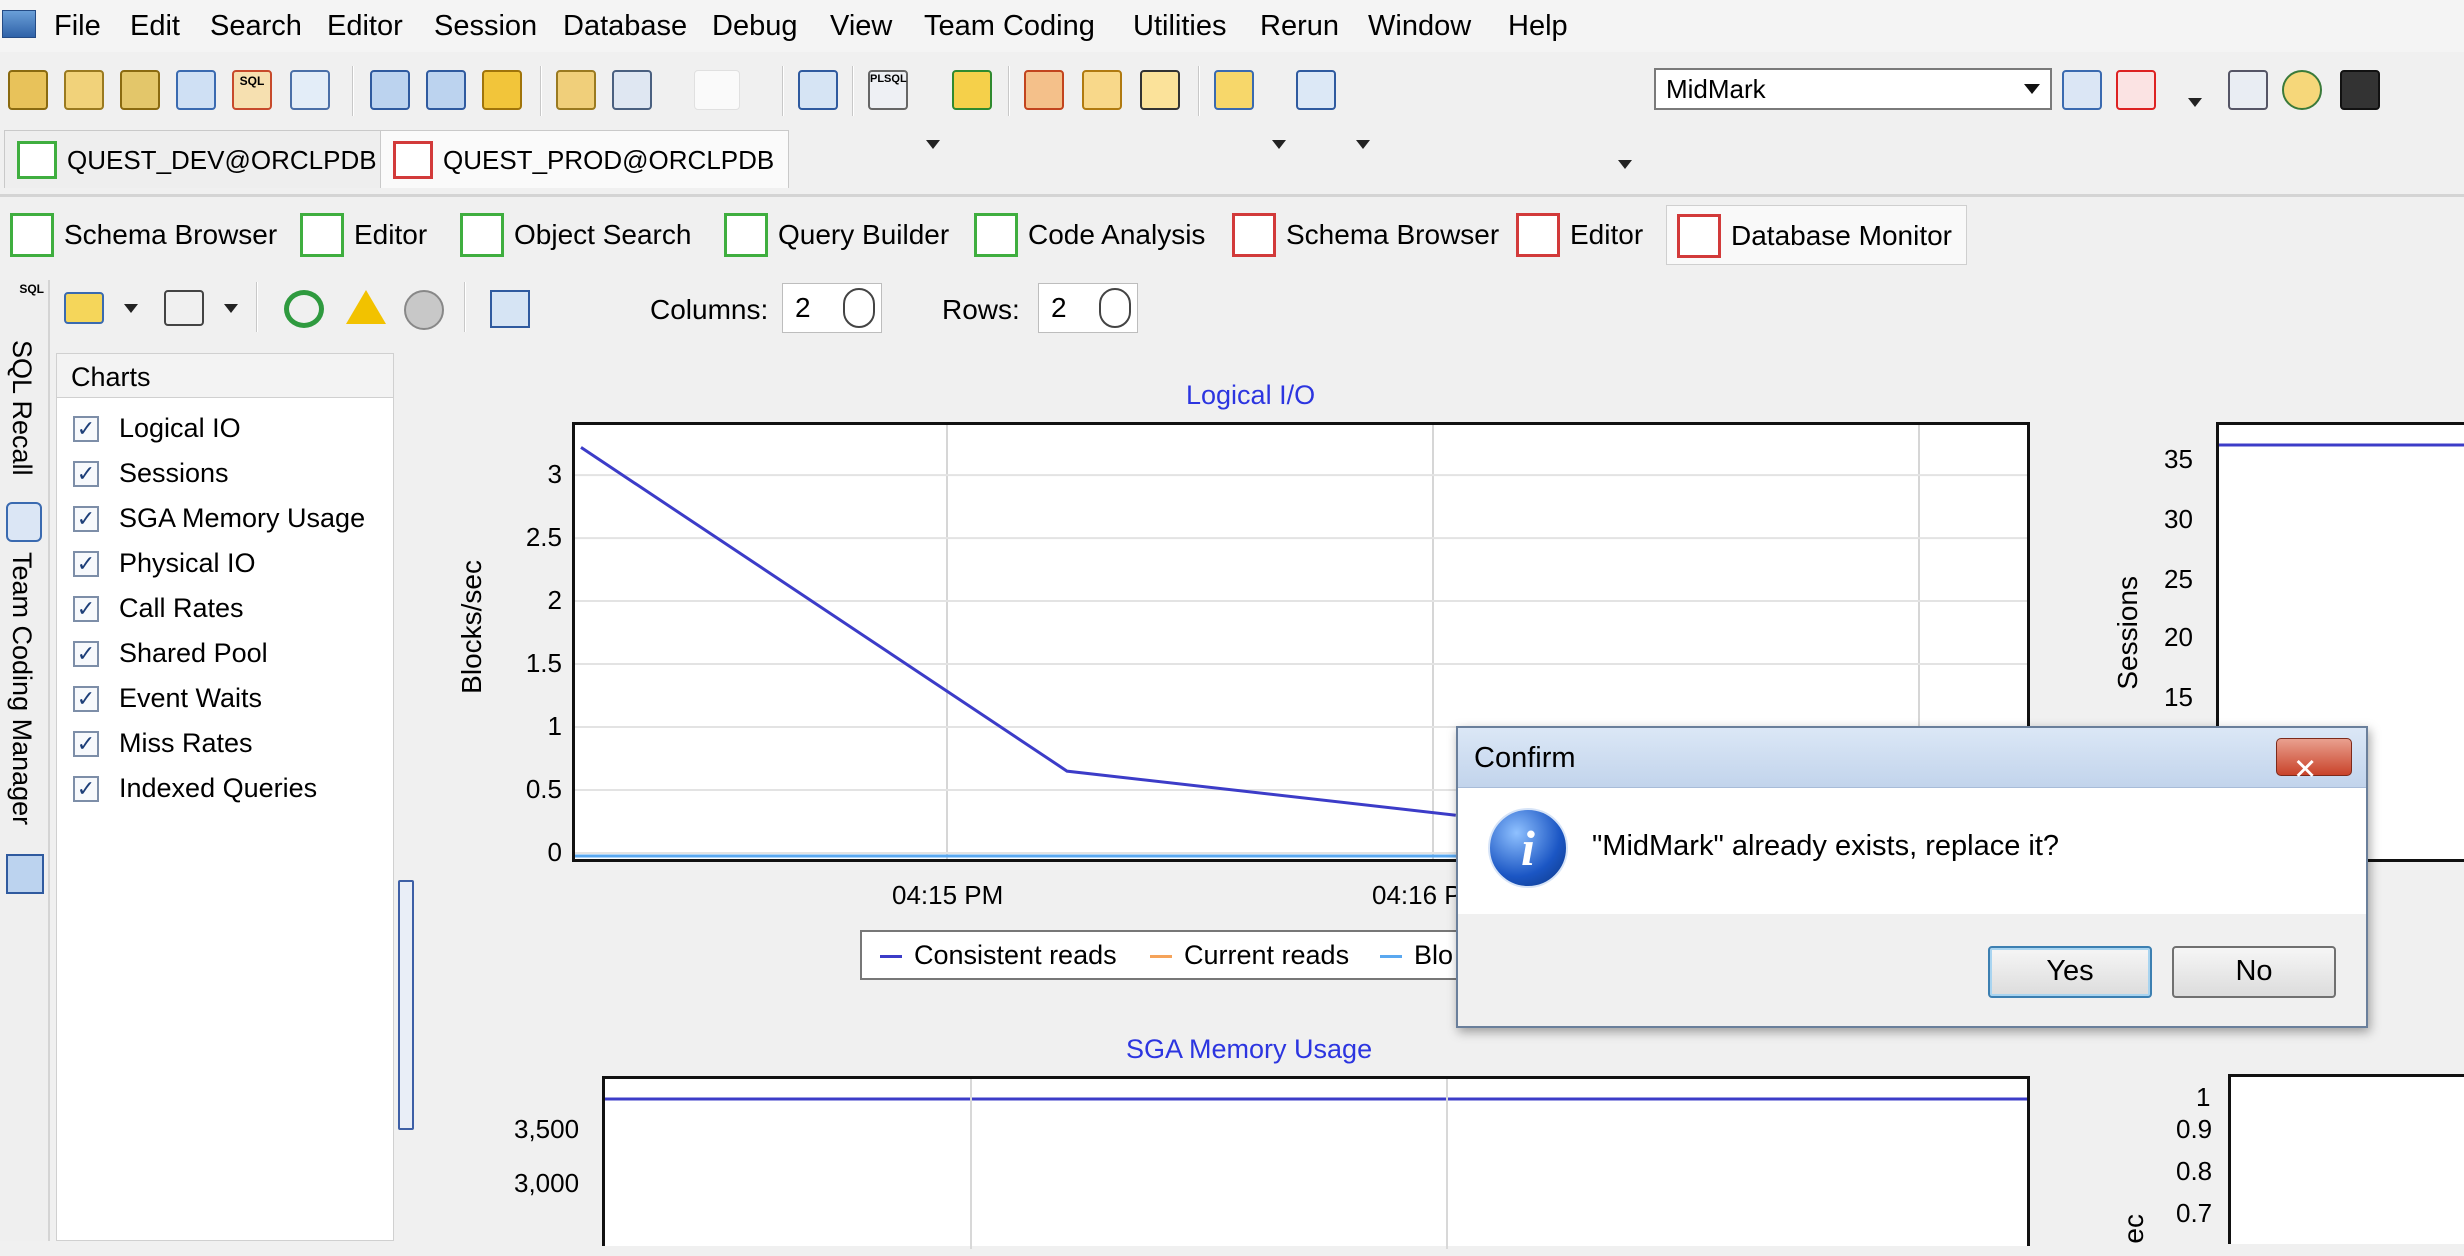  I want to click on window-list-icon, so click(310, 90).